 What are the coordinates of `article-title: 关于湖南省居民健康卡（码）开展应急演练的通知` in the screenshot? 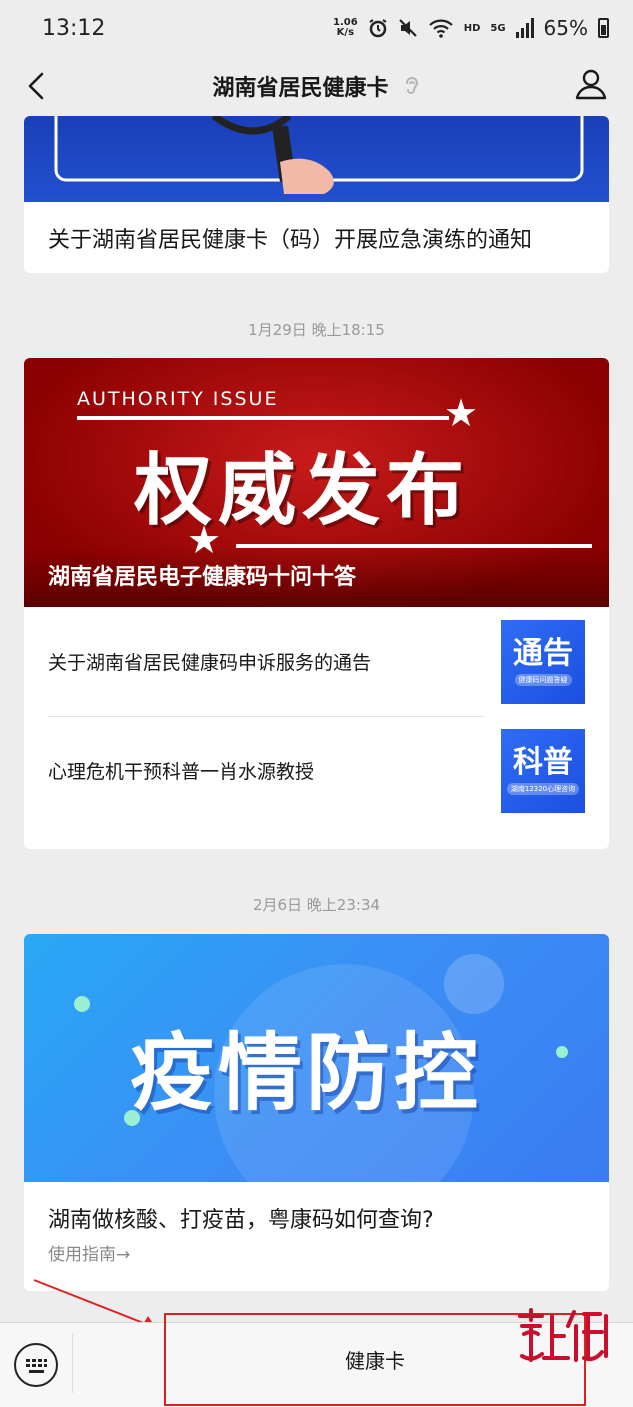 It's located at (316, 237).